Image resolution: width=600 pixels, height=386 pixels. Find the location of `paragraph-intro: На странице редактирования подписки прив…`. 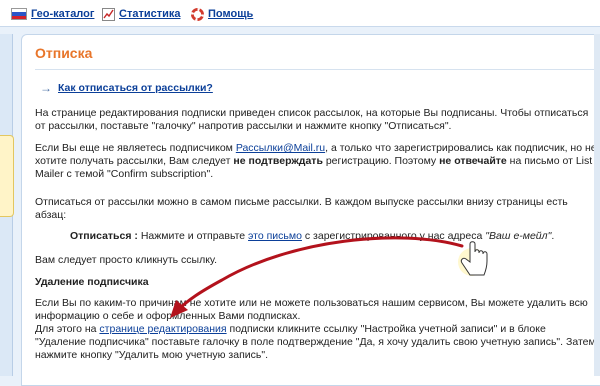

paragraph-intro: На странице редактирования подписки прив… is located at coordinates (312, 119).